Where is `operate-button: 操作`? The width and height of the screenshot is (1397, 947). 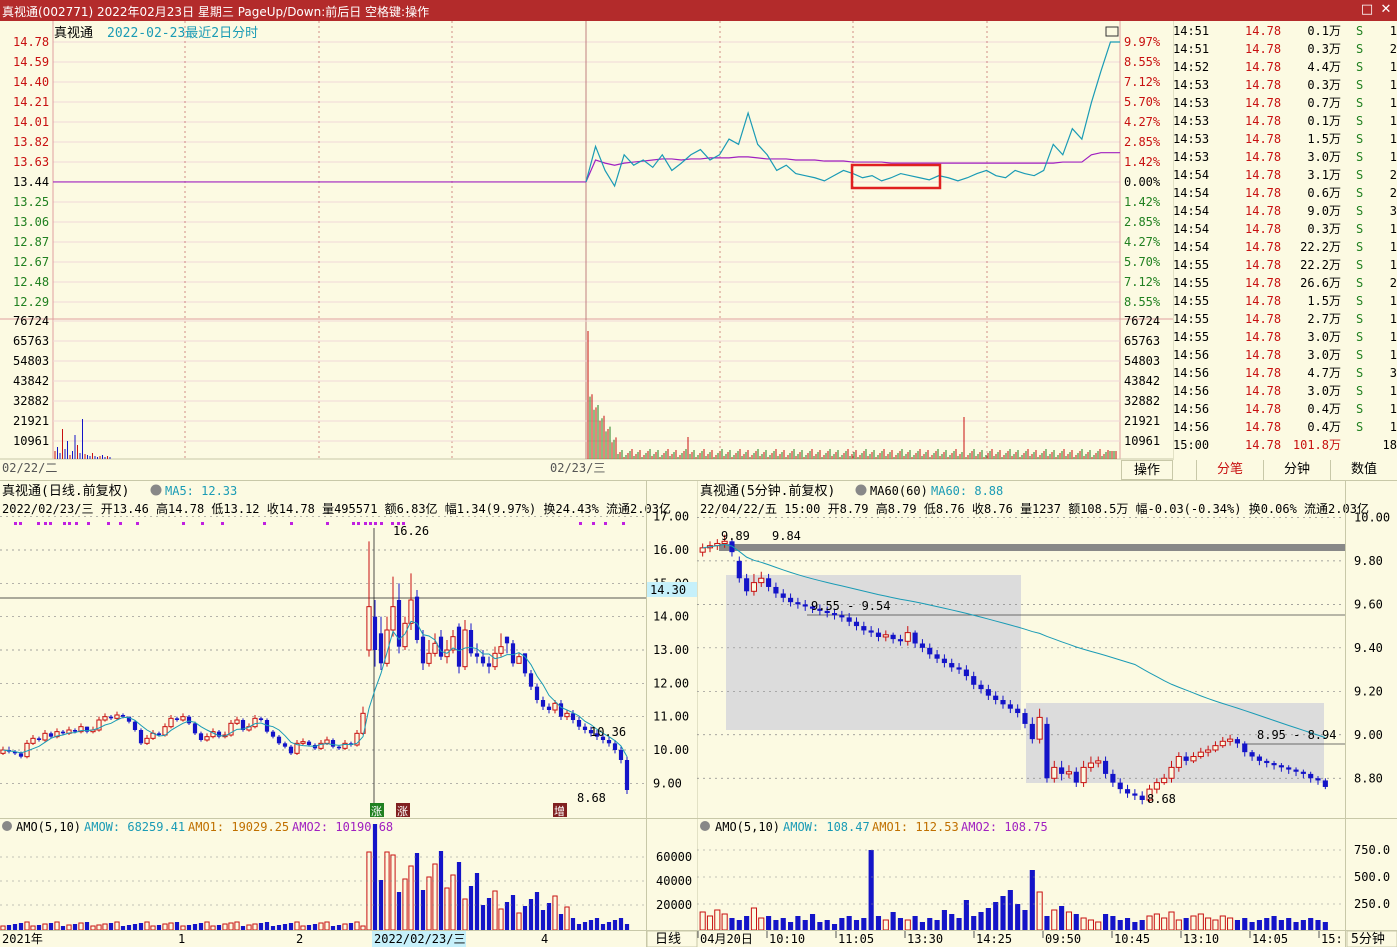
operate-button: 操作 is located at coordinates (1147, 470).